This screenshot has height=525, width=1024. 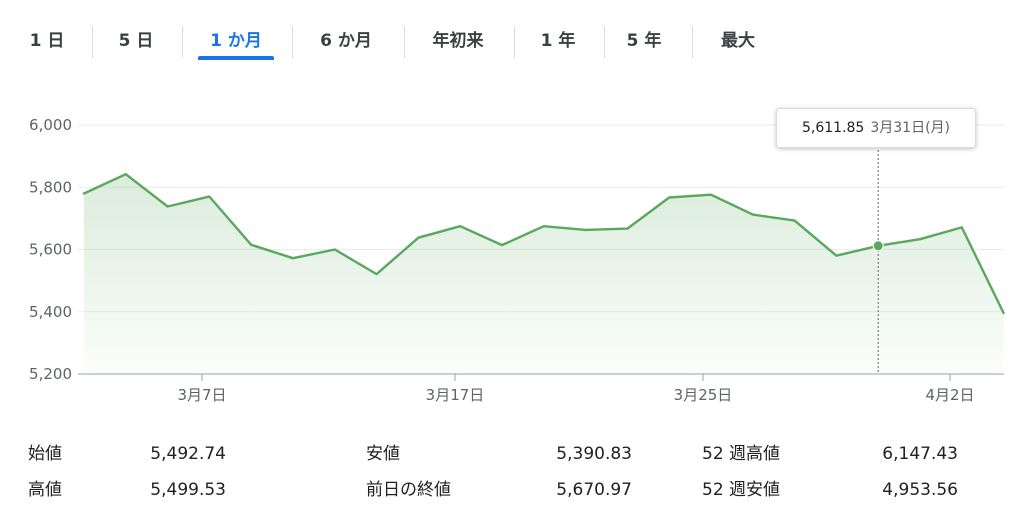 I want to click on hover-point, so click(x=878, y=246).